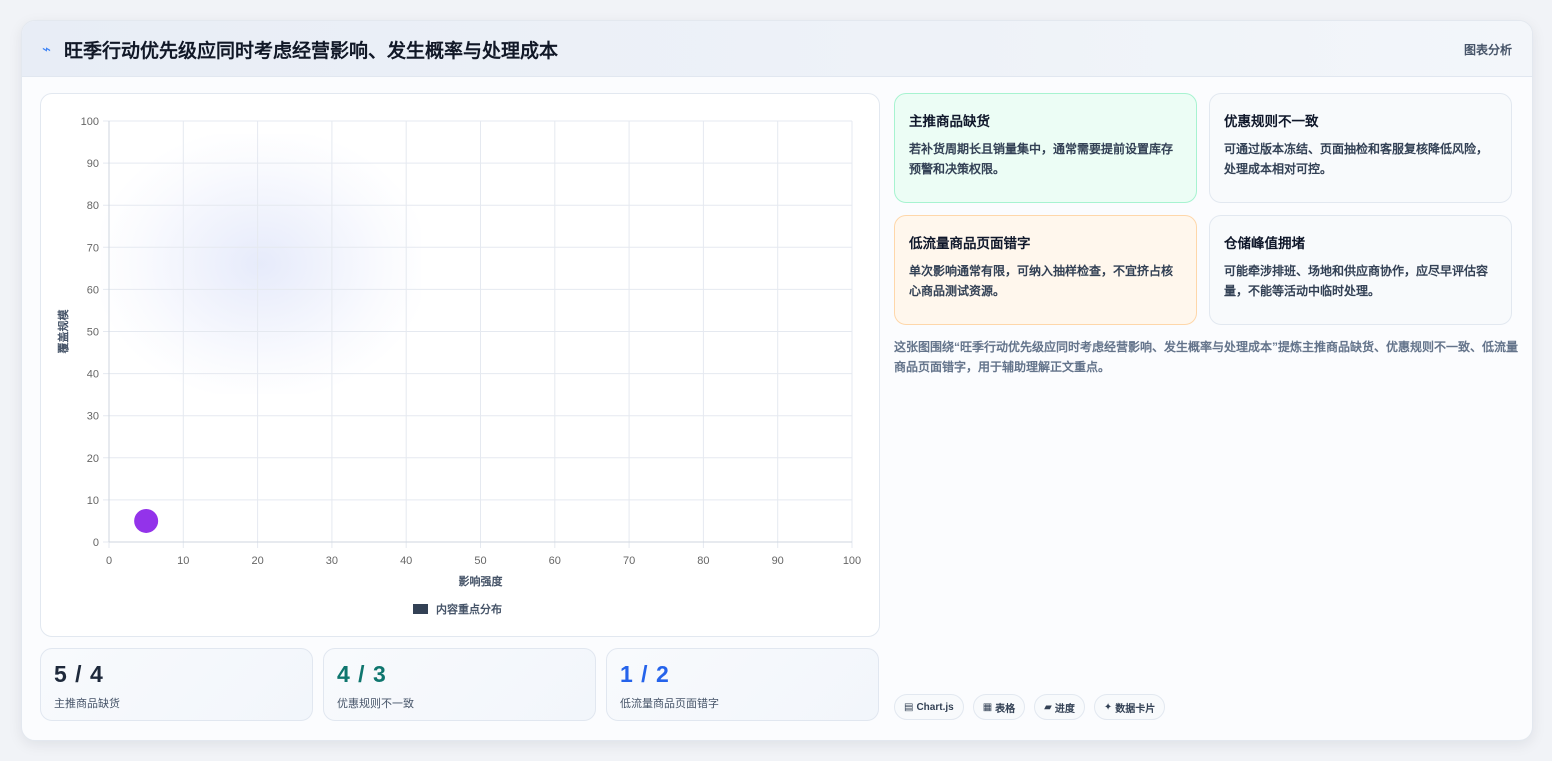  Describe the element at coordinates (109, 561) in the screenshot. I see `x-tick-label: 0` at that location.